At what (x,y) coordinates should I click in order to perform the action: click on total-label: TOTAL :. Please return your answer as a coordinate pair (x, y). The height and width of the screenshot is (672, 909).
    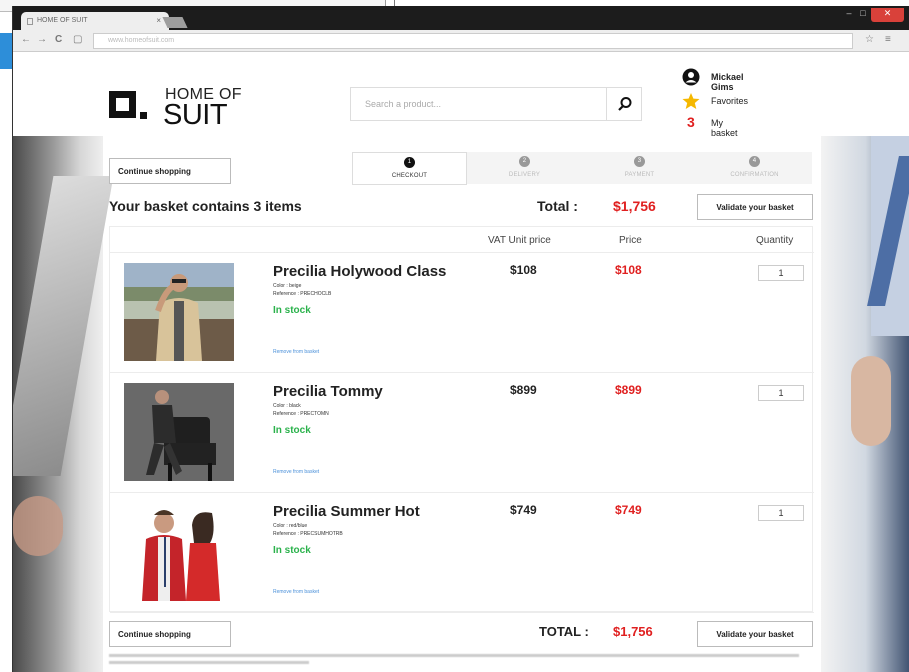
    Looking at the image, I should click on (564, 631).